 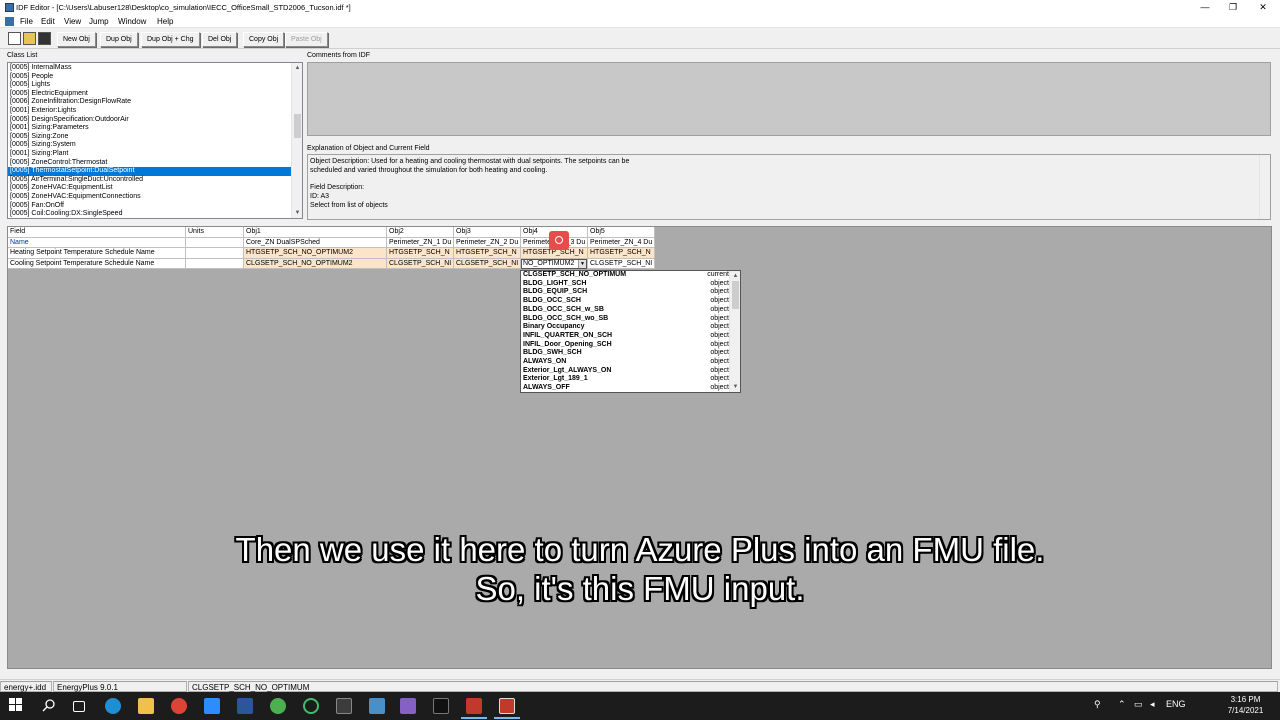 I want to click on grid-header-obj5: Obj5, so click(x=621, y=232).